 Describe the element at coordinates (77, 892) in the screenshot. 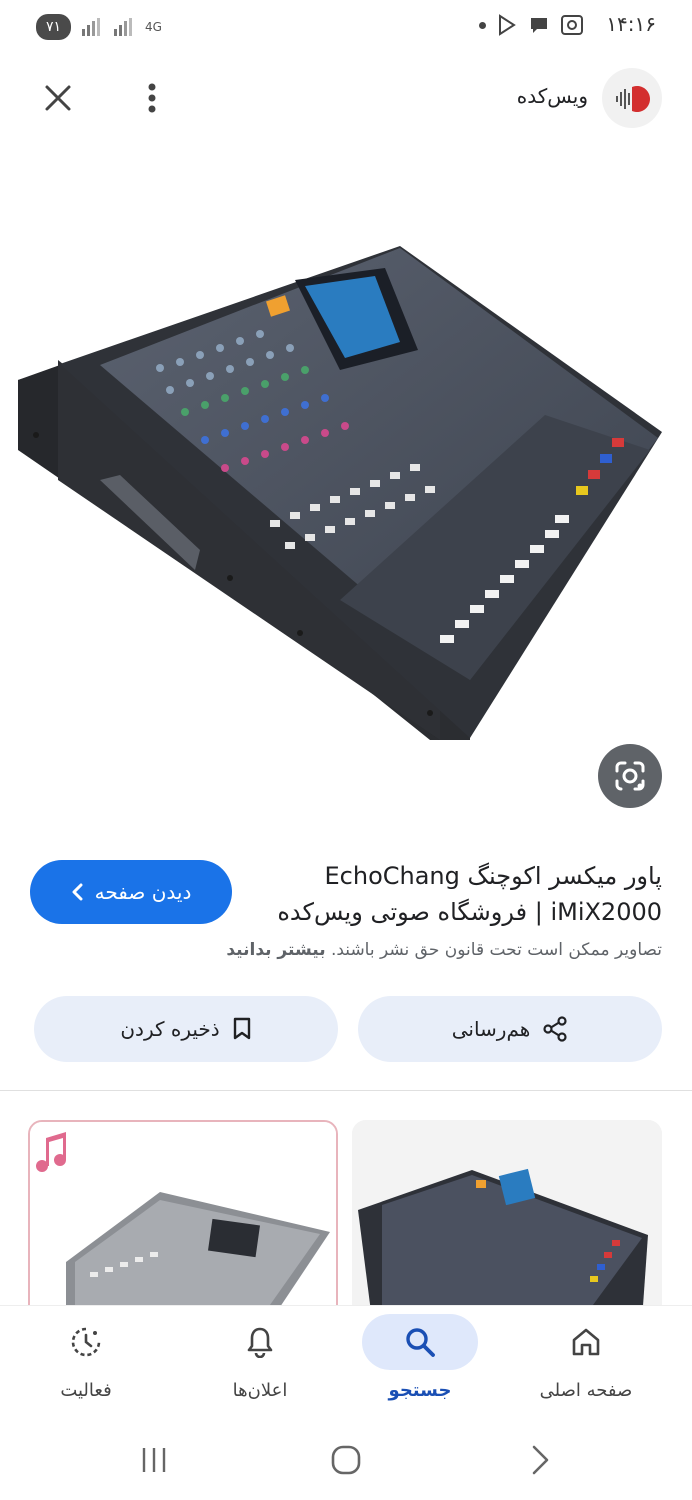

I see `chevron-left-icon` at that location.